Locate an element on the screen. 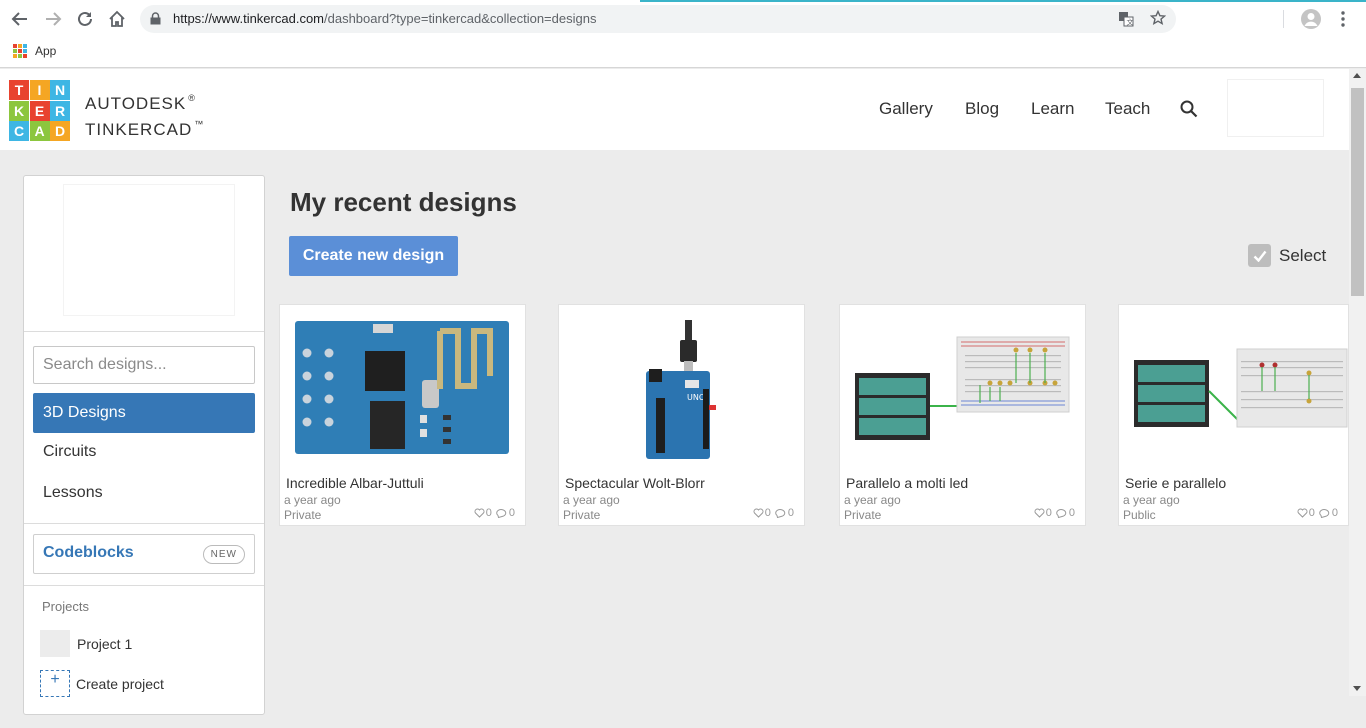 The height and width of the screenshot is (728, 1366). trademark-mark: ™ is located at coordinates (199, 124).